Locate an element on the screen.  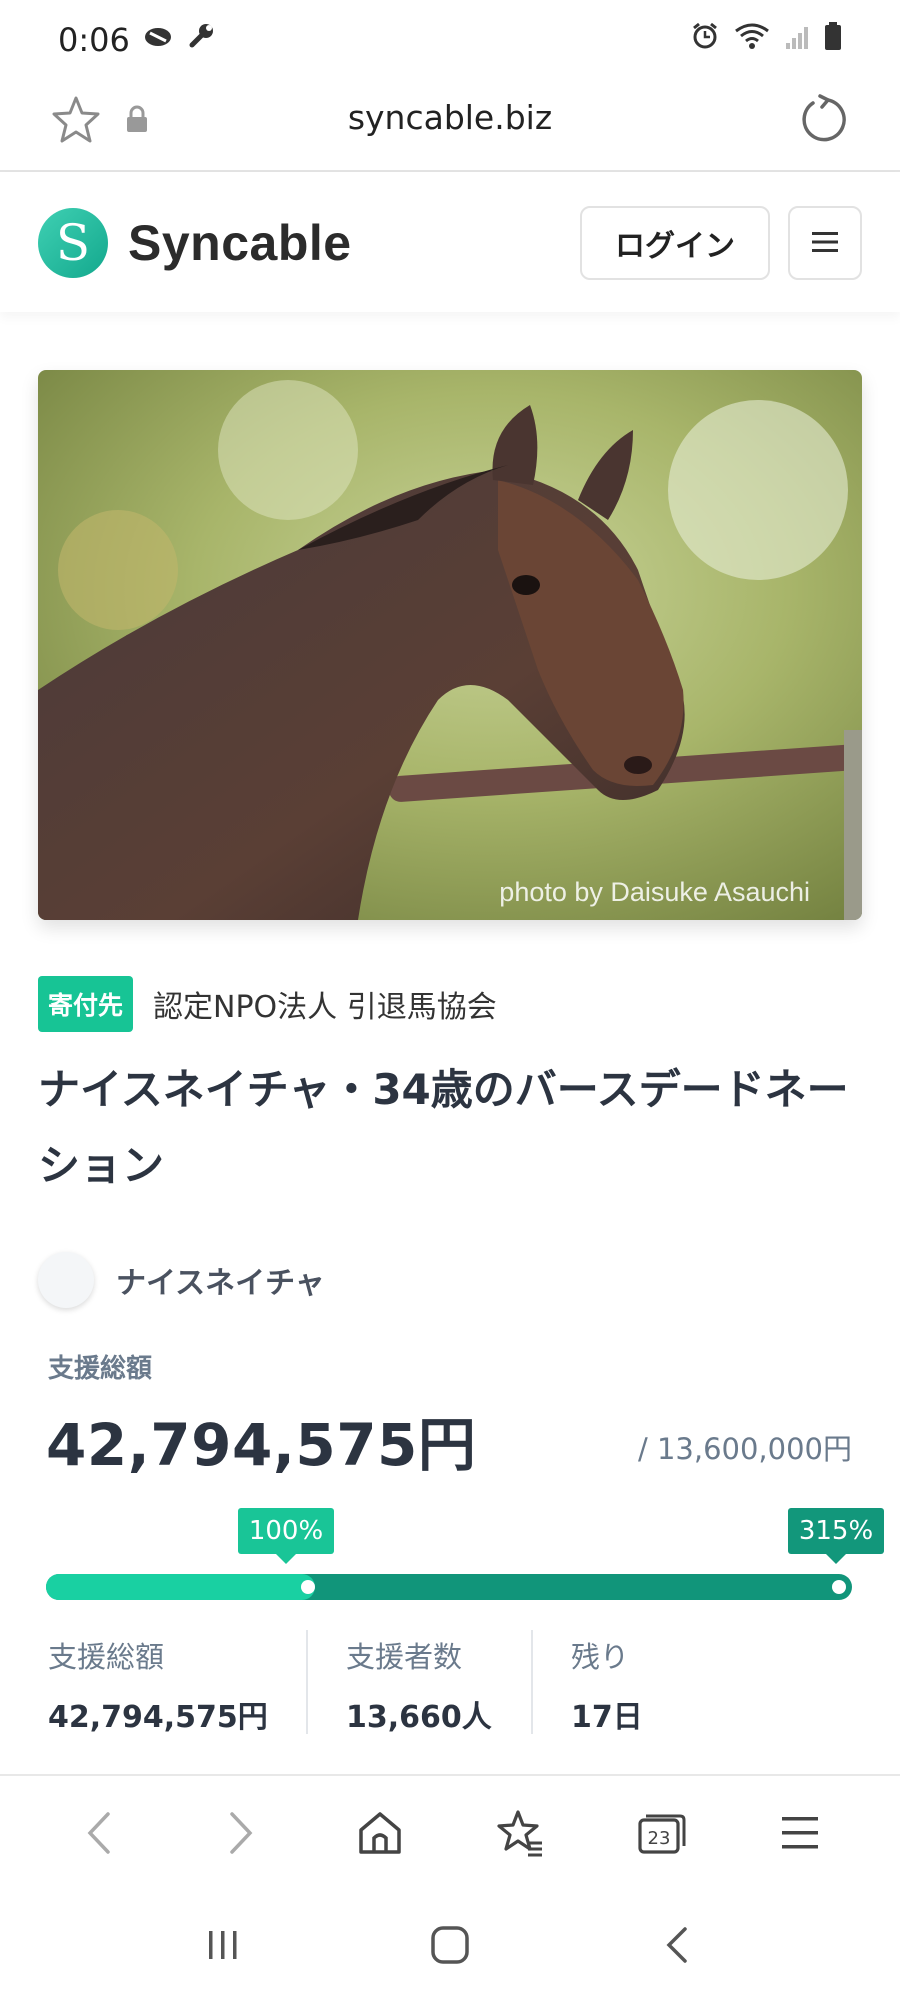
stat-value: 13,660人 is located at coordinates (419, 1717).